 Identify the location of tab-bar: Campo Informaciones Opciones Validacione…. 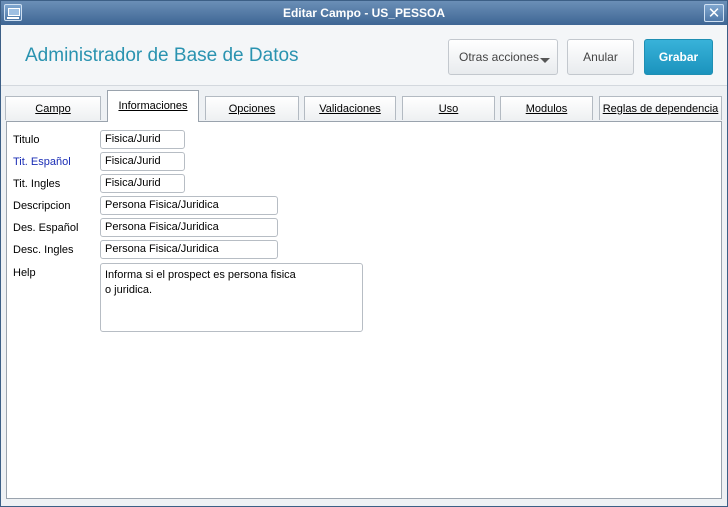
(364, 105).